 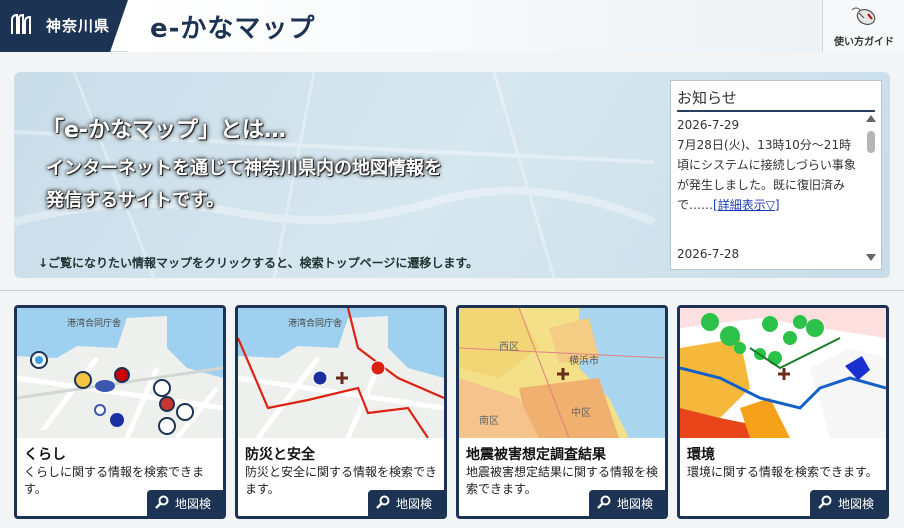 What do you see at coordinates (871, 257) in the screenshot?
I see `scroll-down-arrow-icon` at bounding box center [871, 257].